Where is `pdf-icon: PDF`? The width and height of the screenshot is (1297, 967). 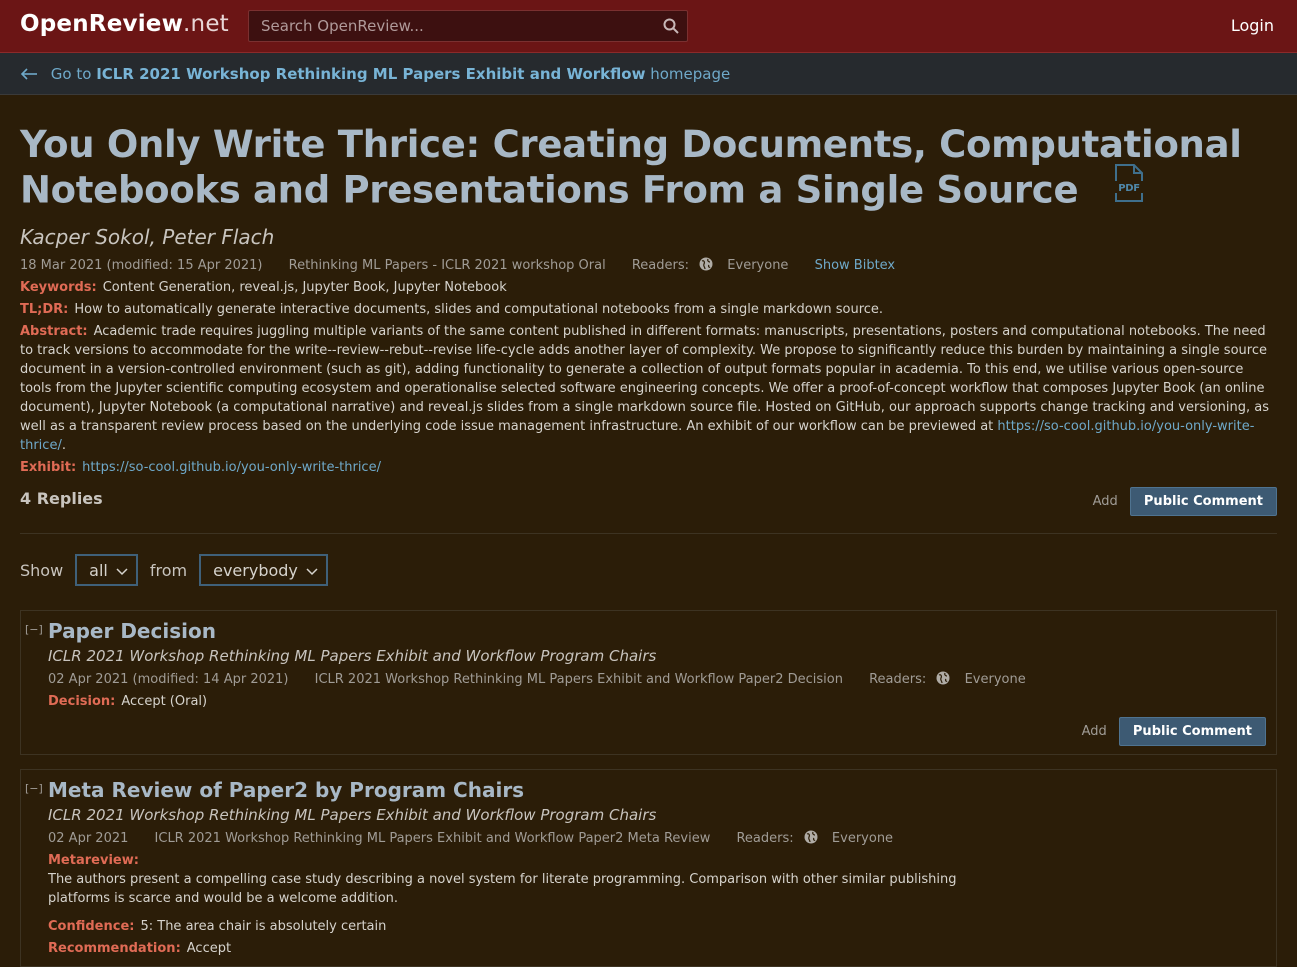
pdf-icon: PDF is located at coordinates (1129, 188).